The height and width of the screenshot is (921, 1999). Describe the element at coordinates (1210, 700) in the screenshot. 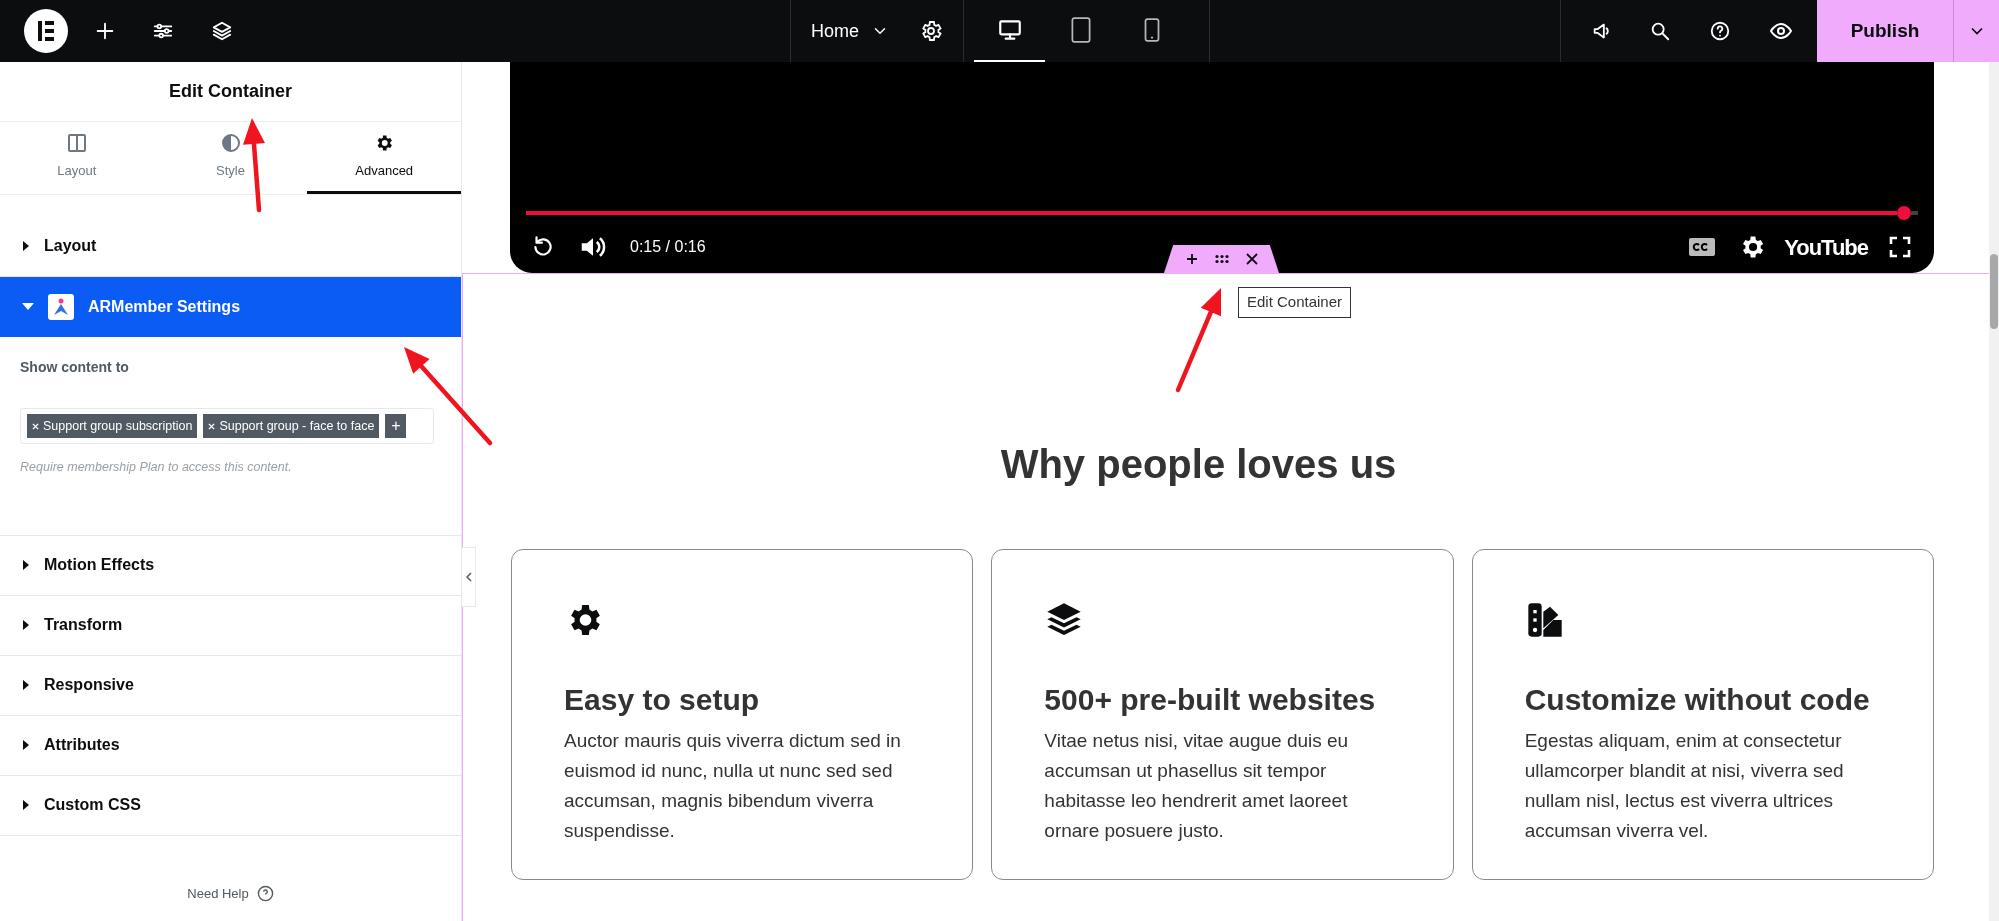

I see `card-title: 500+ pre-built websites` at that location.